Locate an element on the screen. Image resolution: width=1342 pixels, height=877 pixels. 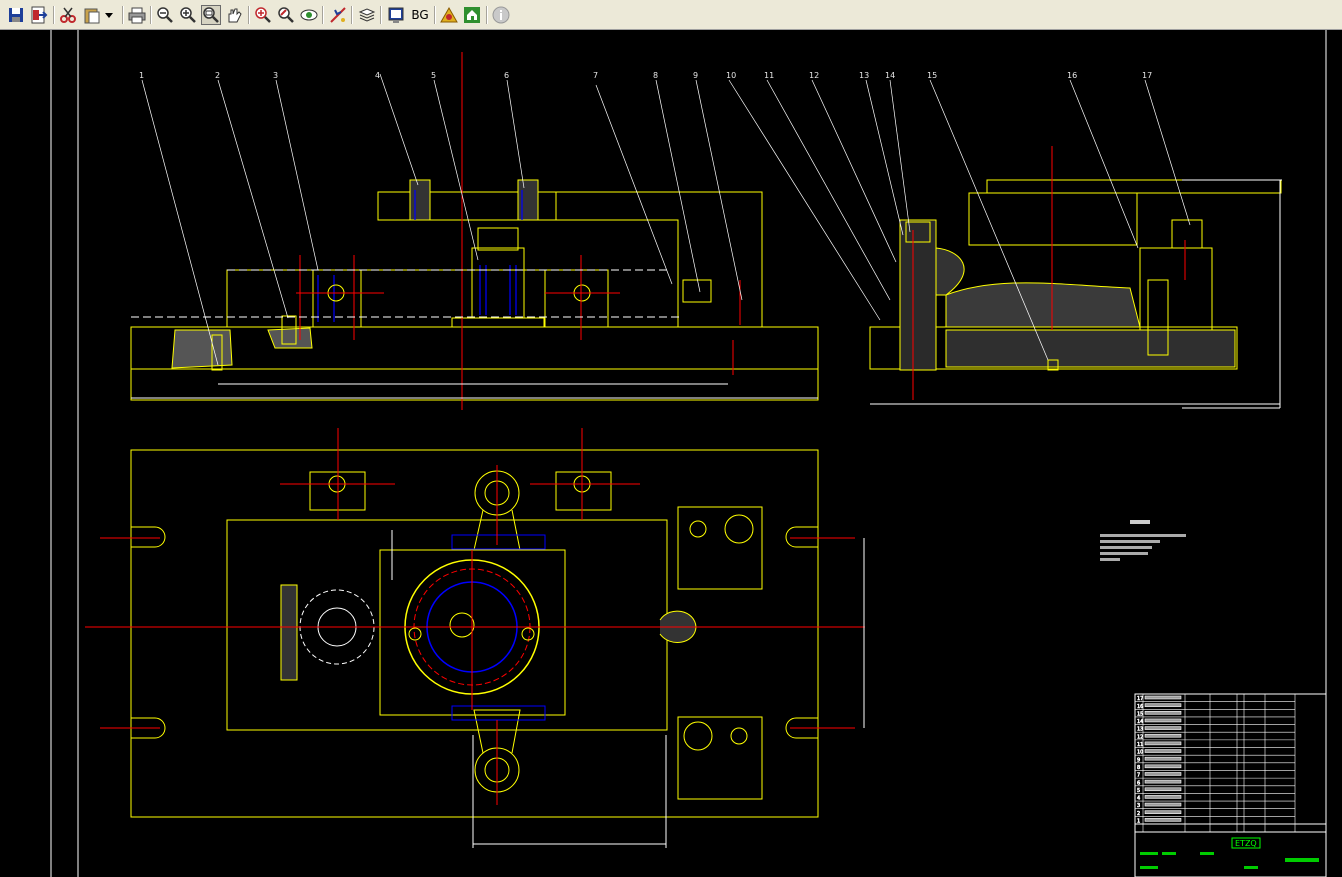
side-view is located at coordinates (1075, 277).